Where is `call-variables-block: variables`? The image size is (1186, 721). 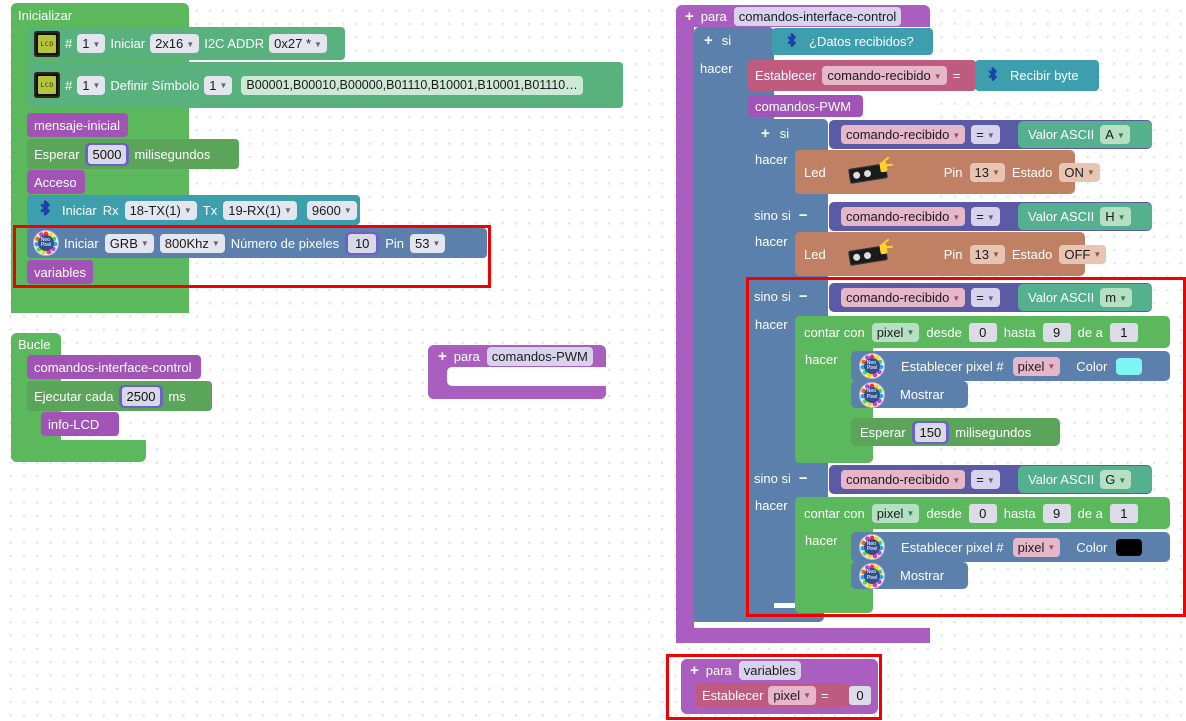
call-variables-block: variables is located at coordinates (60, 272).